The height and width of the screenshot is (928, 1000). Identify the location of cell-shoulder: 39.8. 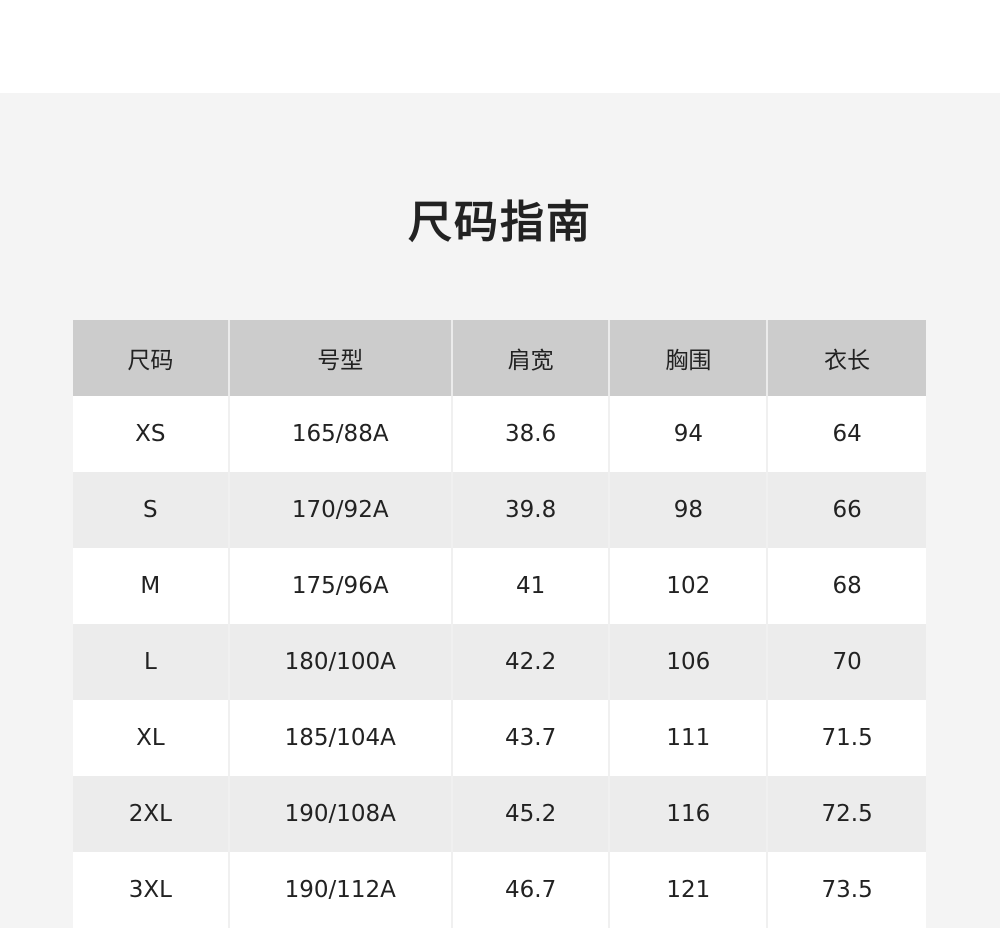
(531, 510).